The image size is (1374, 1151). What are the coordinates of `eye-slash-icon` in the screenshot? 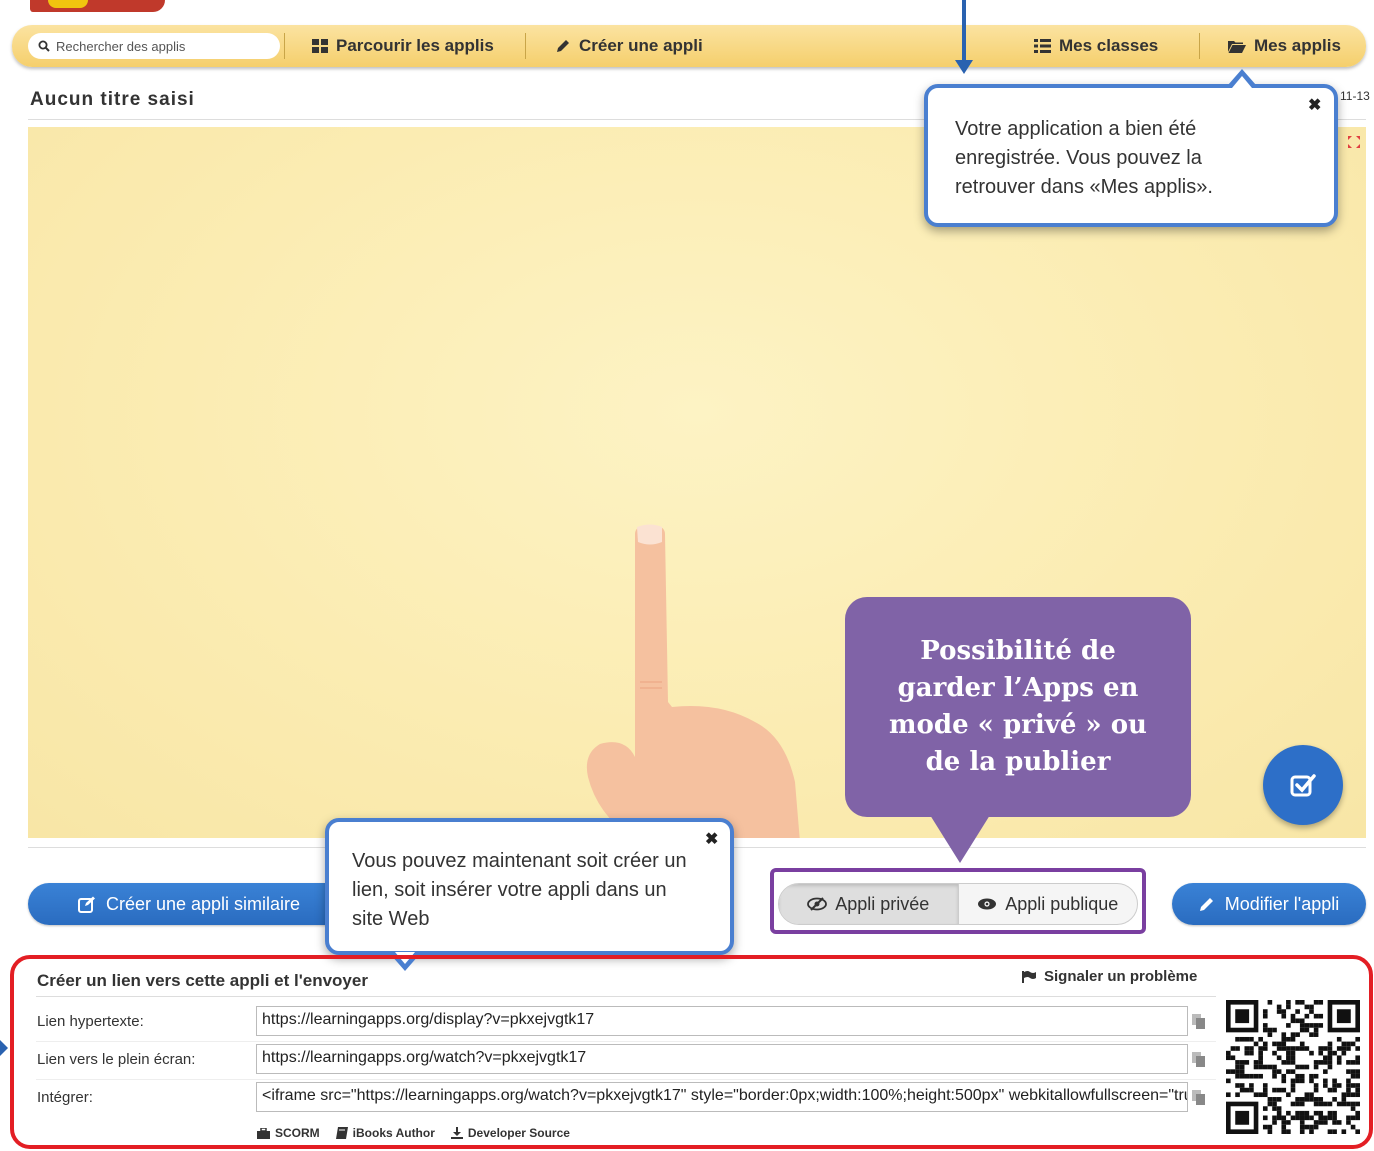 It's located at (817, 904).